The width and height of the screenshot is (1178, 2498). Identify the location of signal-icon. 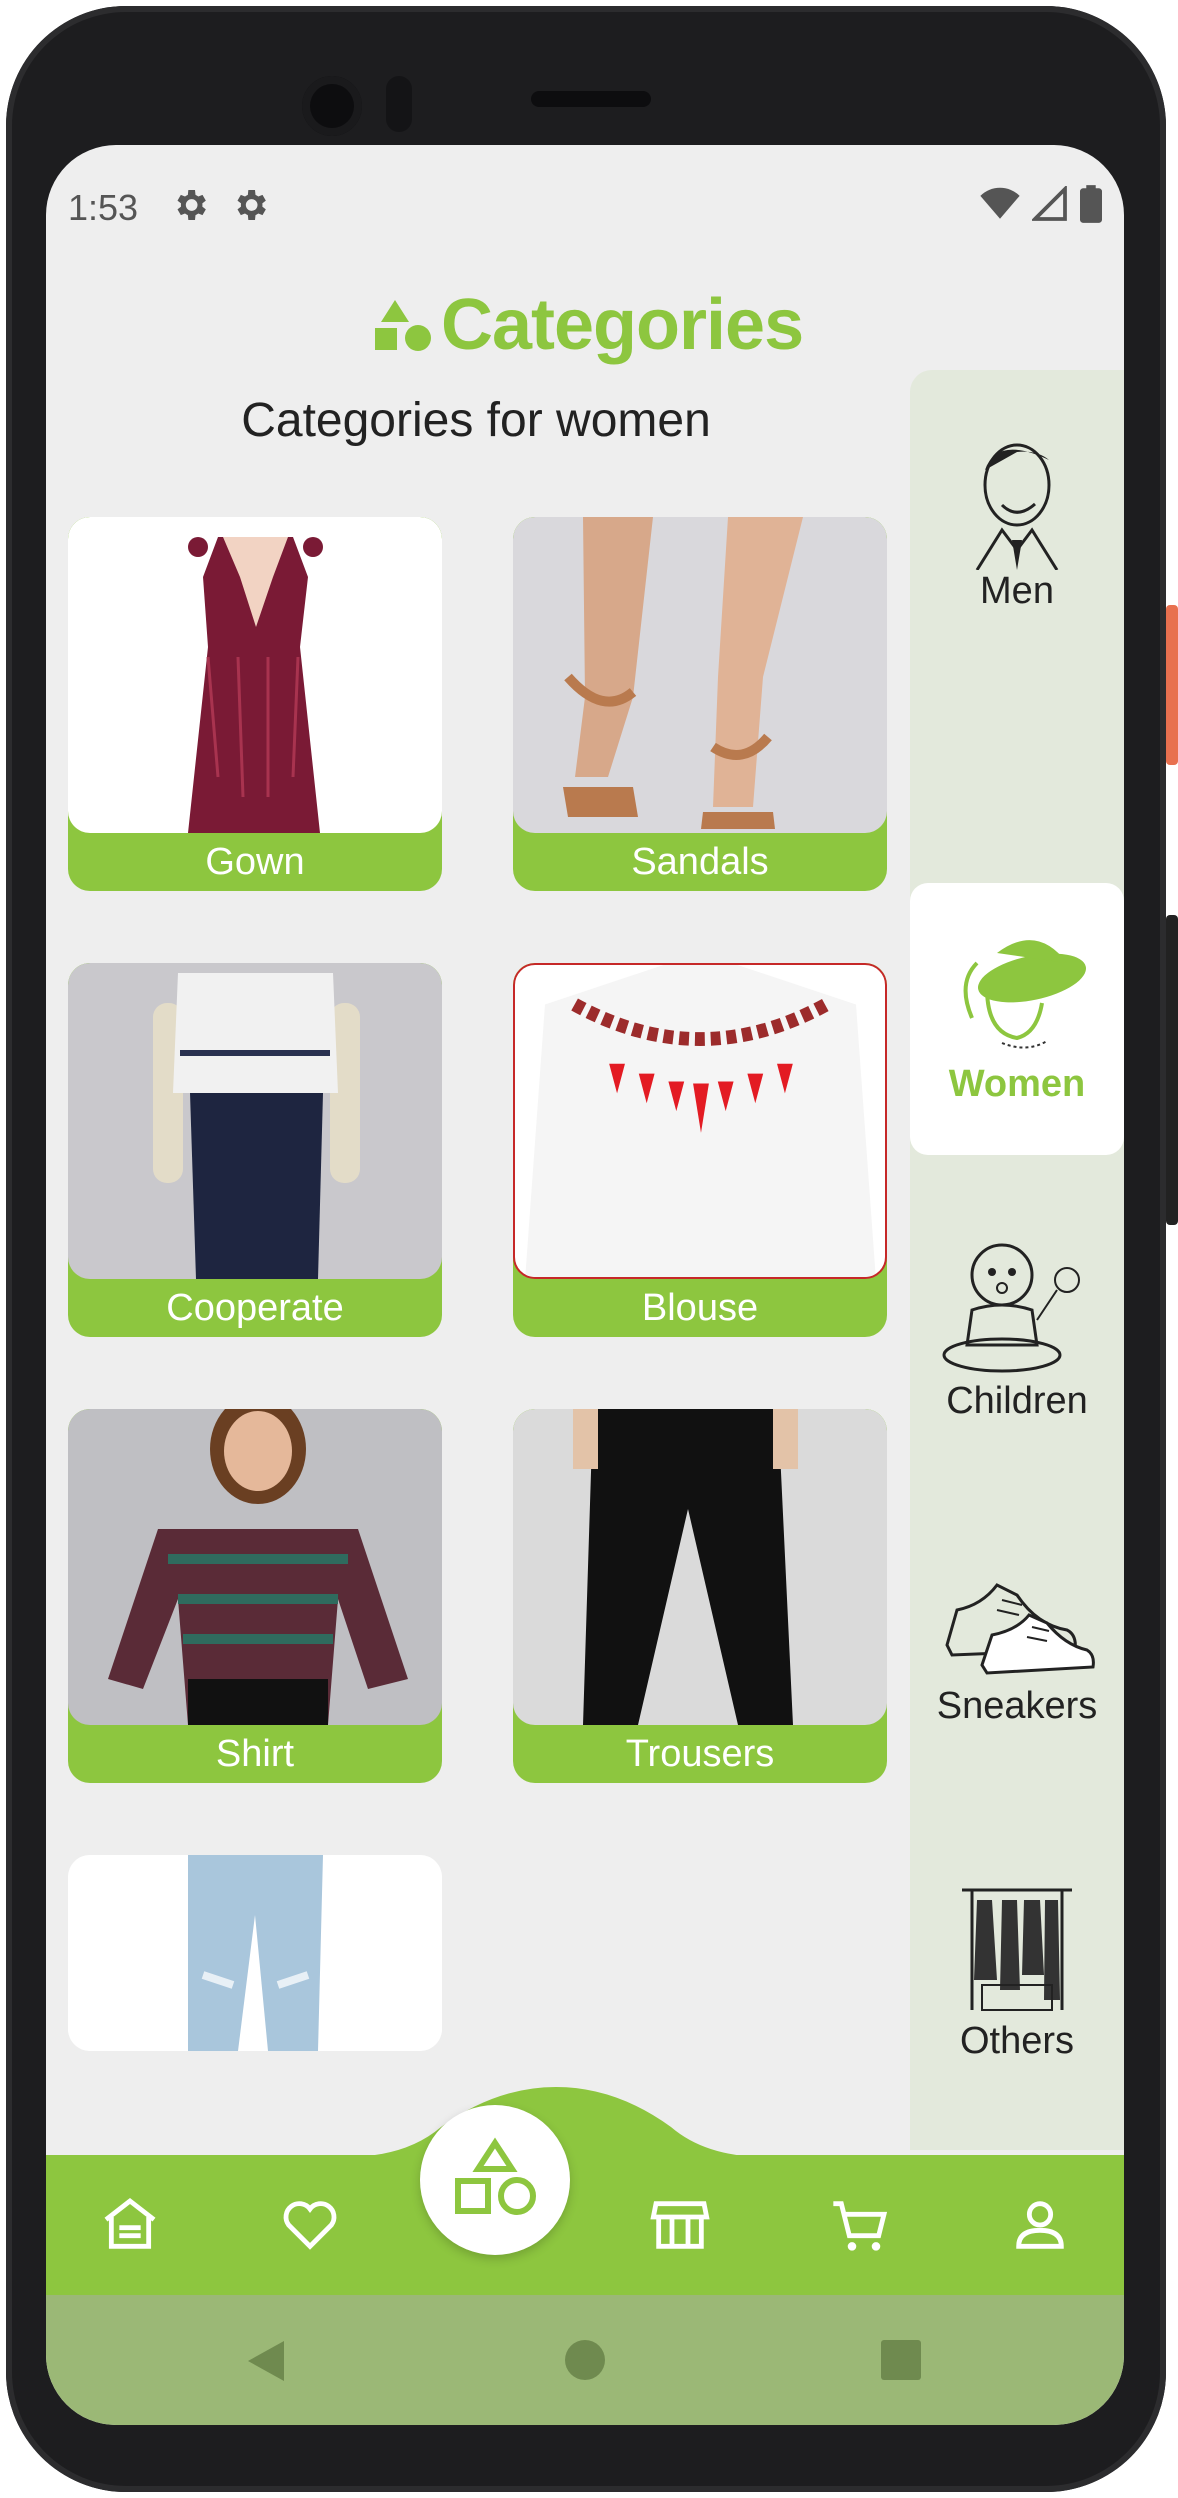
(1049, 203).